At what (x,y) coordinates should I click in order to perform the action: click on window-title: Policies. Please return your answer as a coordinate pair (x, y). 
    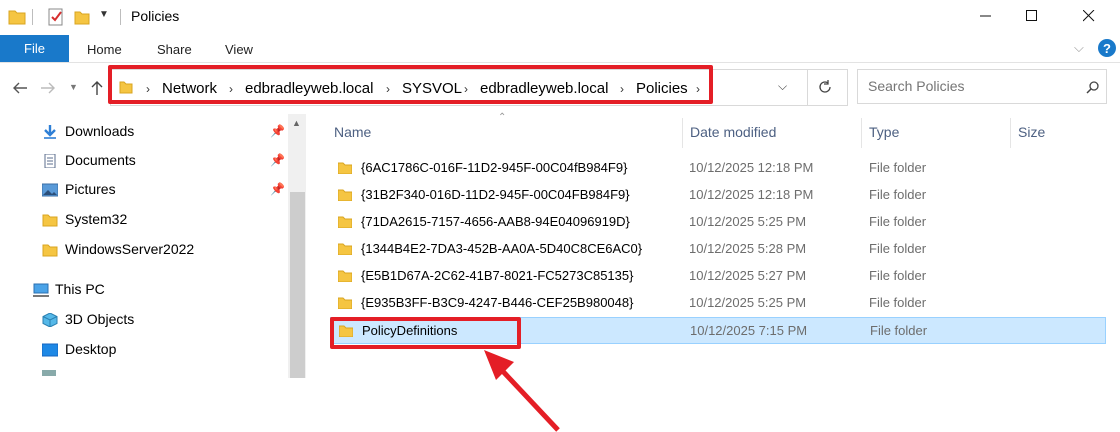
    Looking at the image, I should click on (155, 16).